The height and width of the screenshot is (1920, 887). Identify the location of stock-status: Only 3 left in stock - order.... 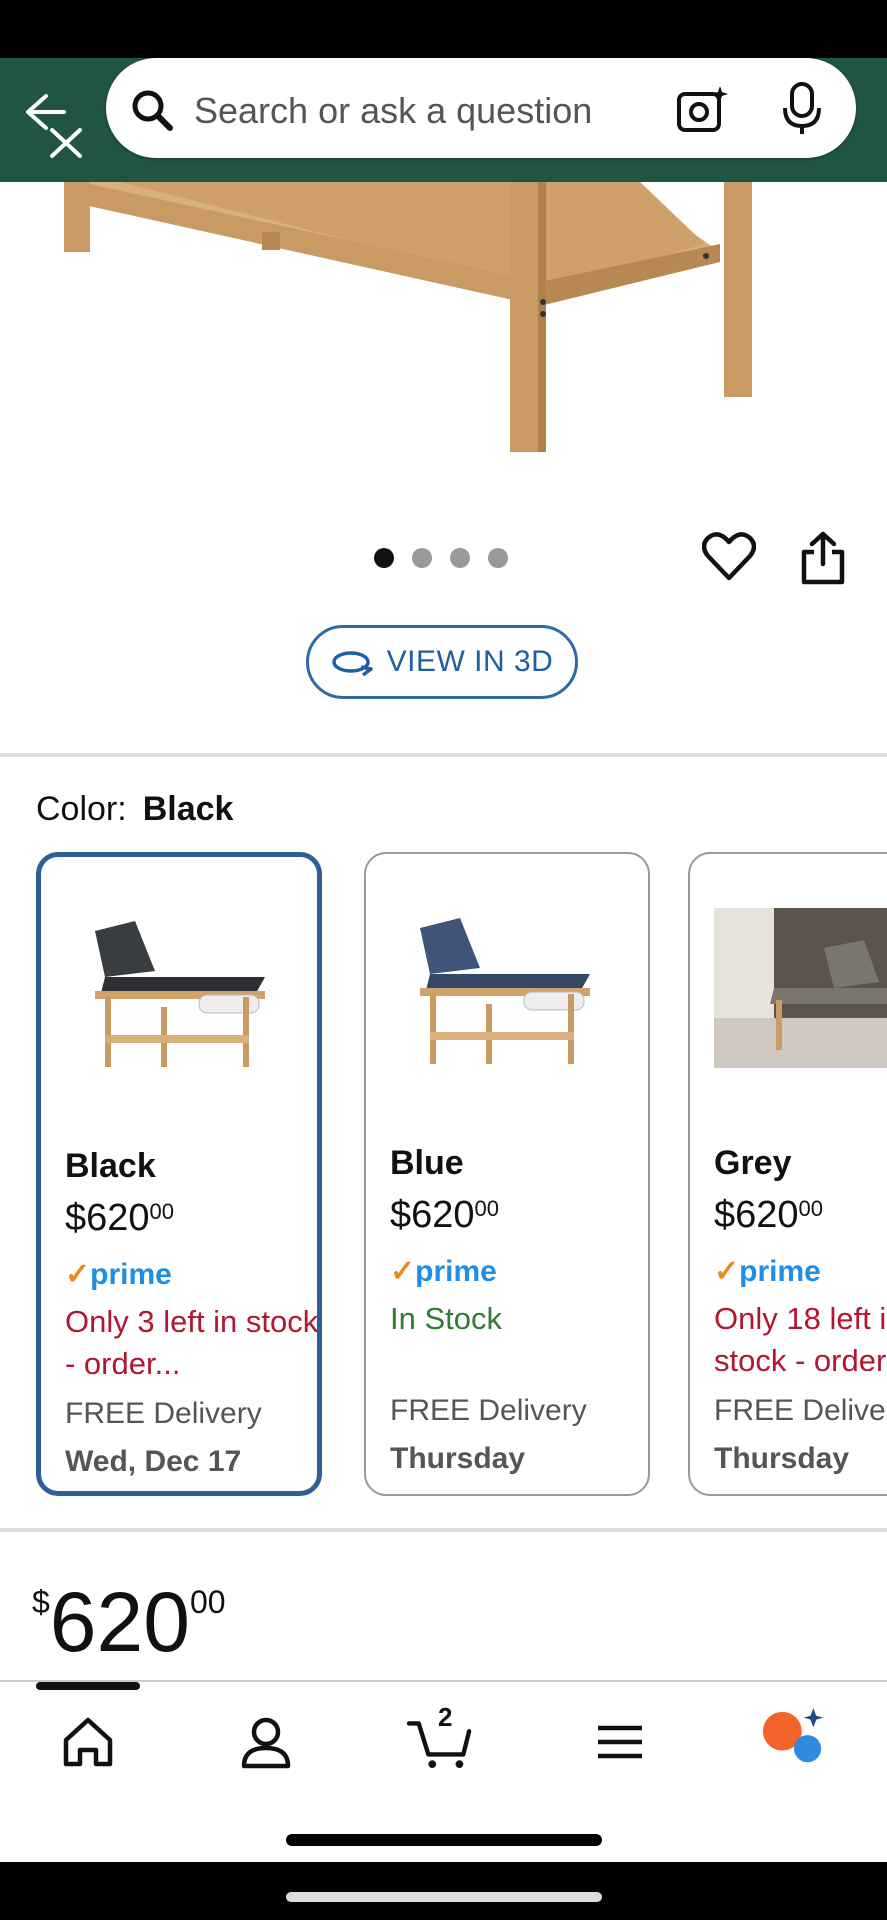
(192, 1342).